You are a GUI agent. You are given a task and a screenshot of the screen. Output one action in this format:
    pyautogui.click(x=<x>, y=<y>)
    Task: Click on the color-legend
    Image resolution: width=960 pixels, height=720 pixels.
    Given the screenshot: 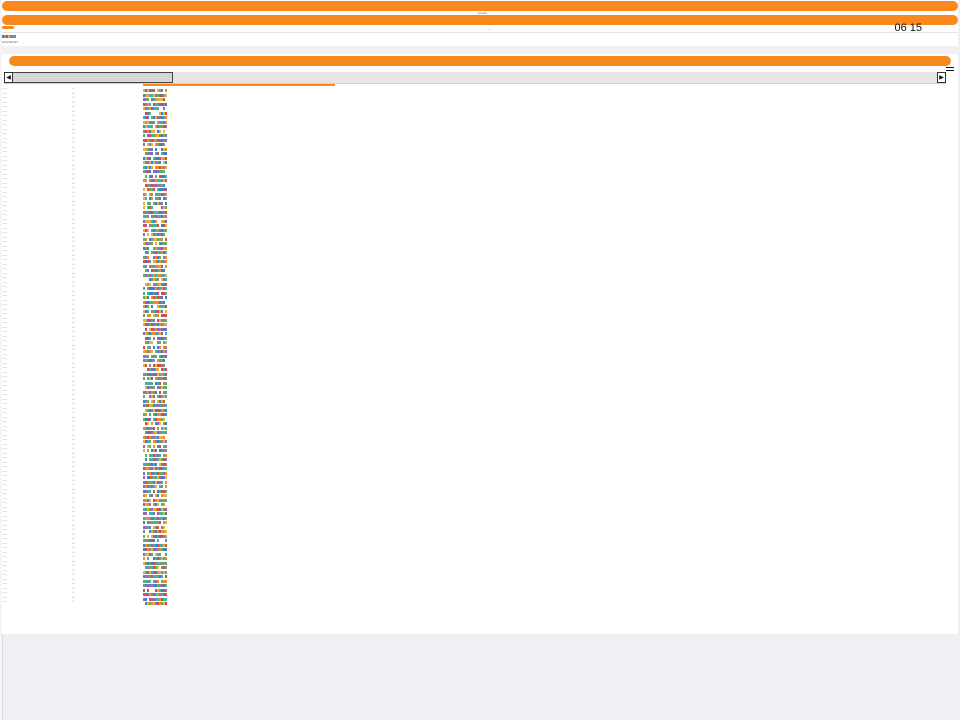 What is the action you would take?
    pyautogui.click(x=9, y=36)
    